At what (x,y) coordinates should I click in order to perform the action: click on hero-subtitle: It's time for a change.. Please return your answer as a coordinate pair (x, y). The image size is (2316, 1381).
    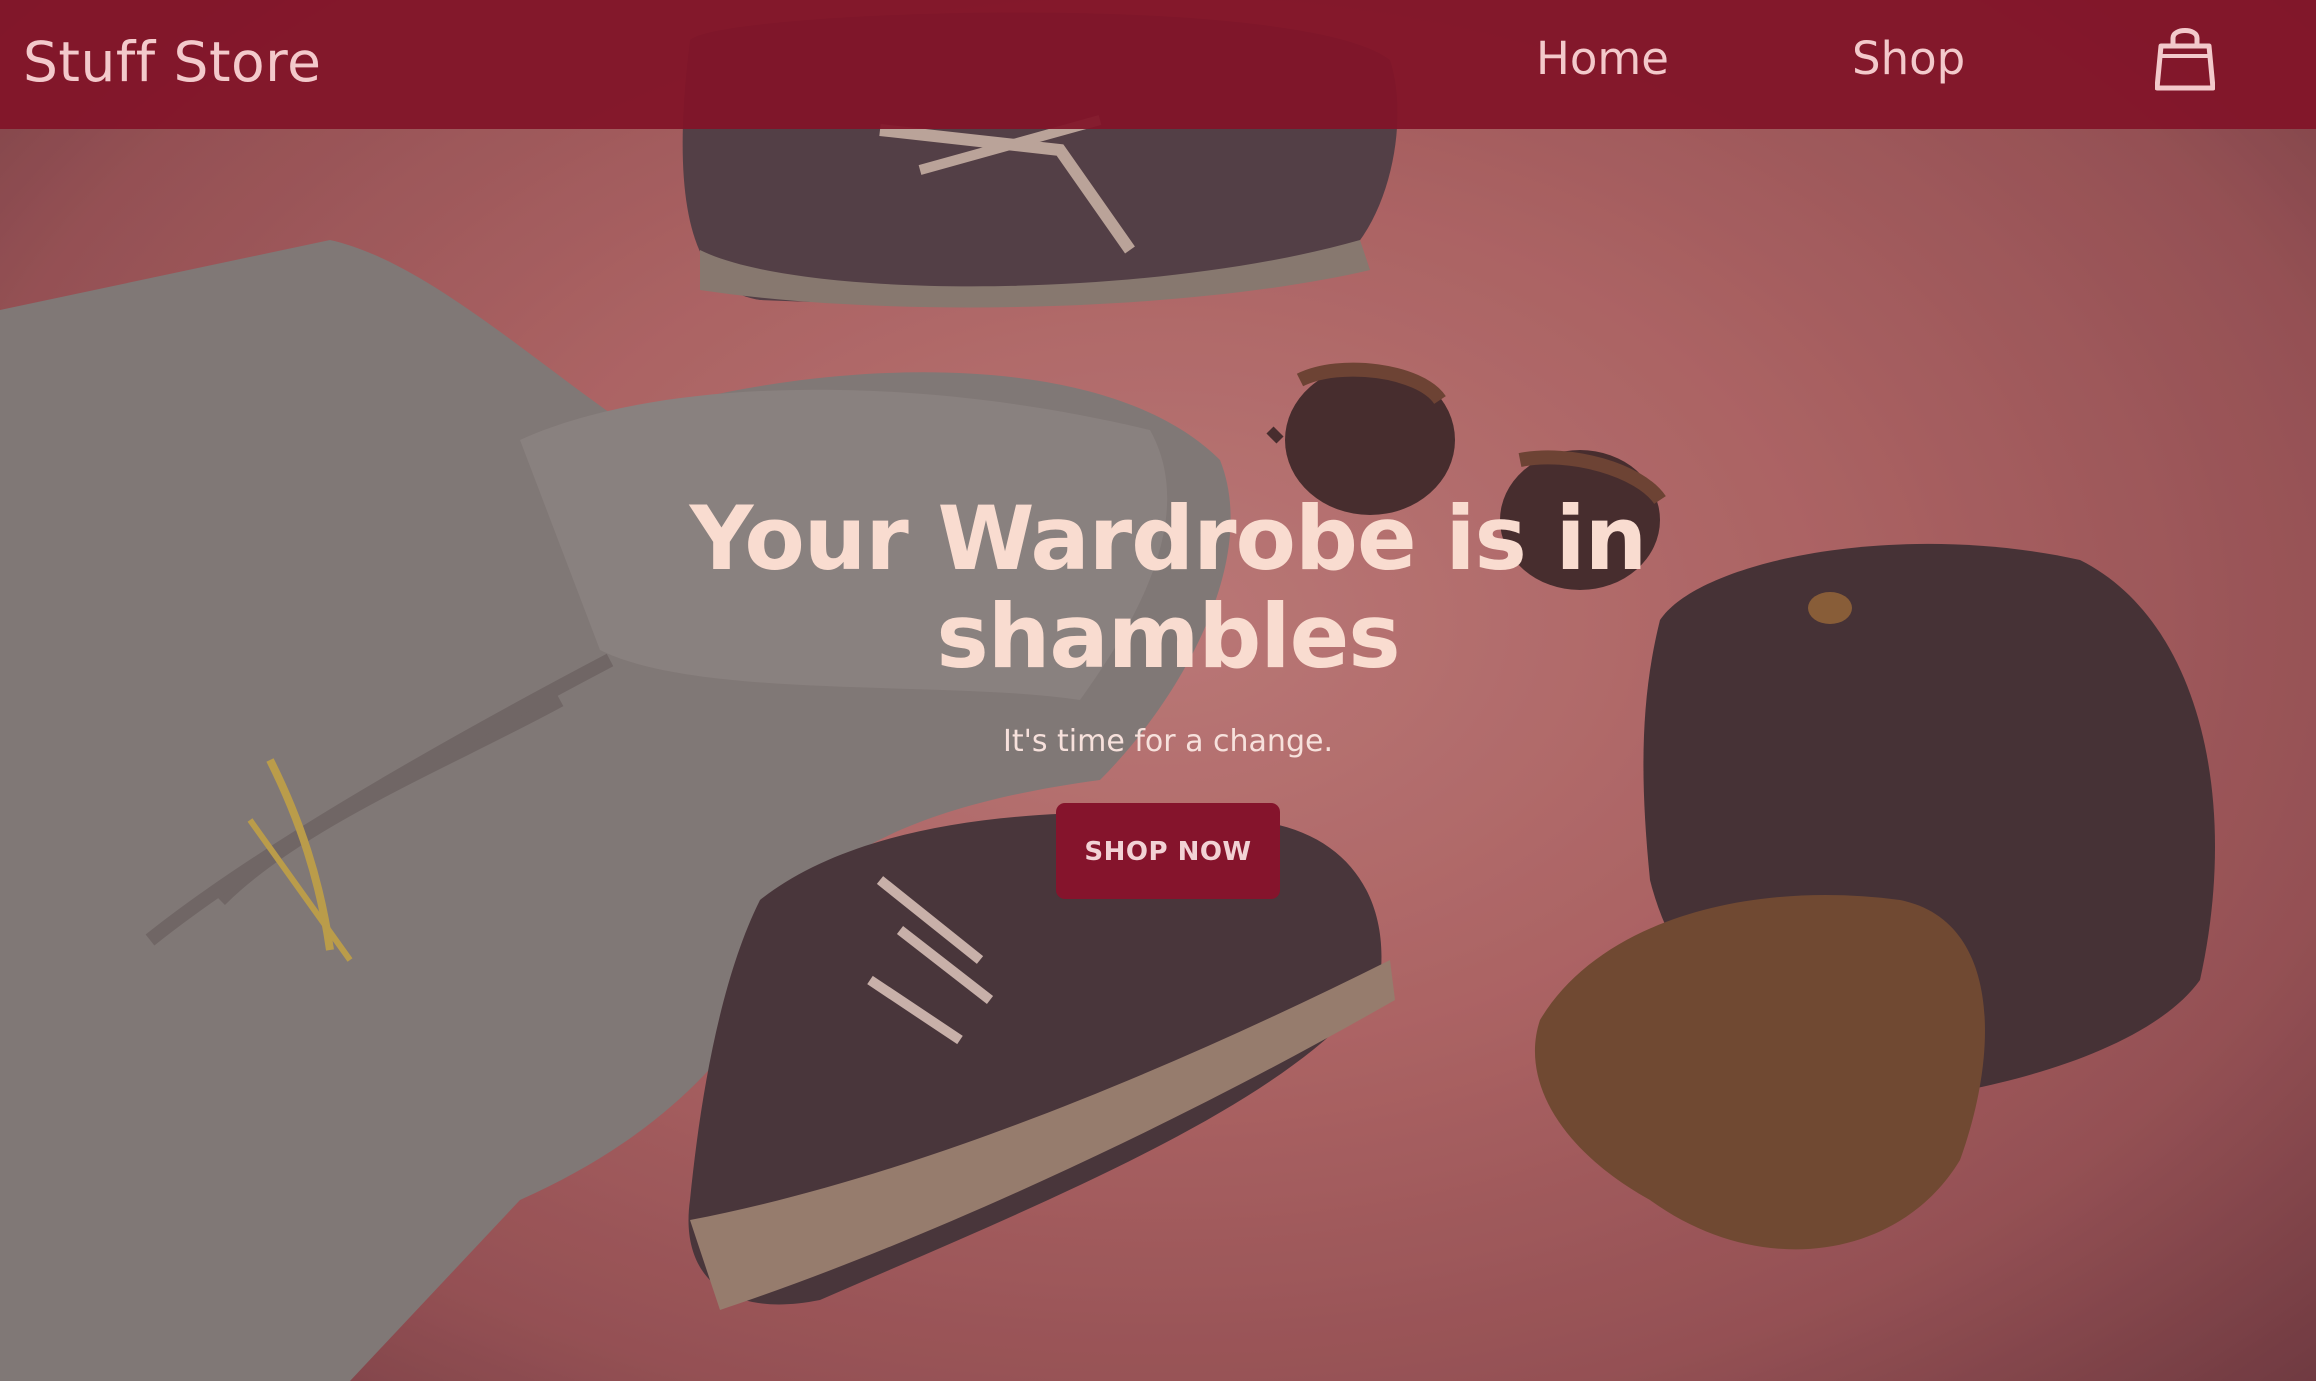
    Looking at the image, I should click on (1168, 741).